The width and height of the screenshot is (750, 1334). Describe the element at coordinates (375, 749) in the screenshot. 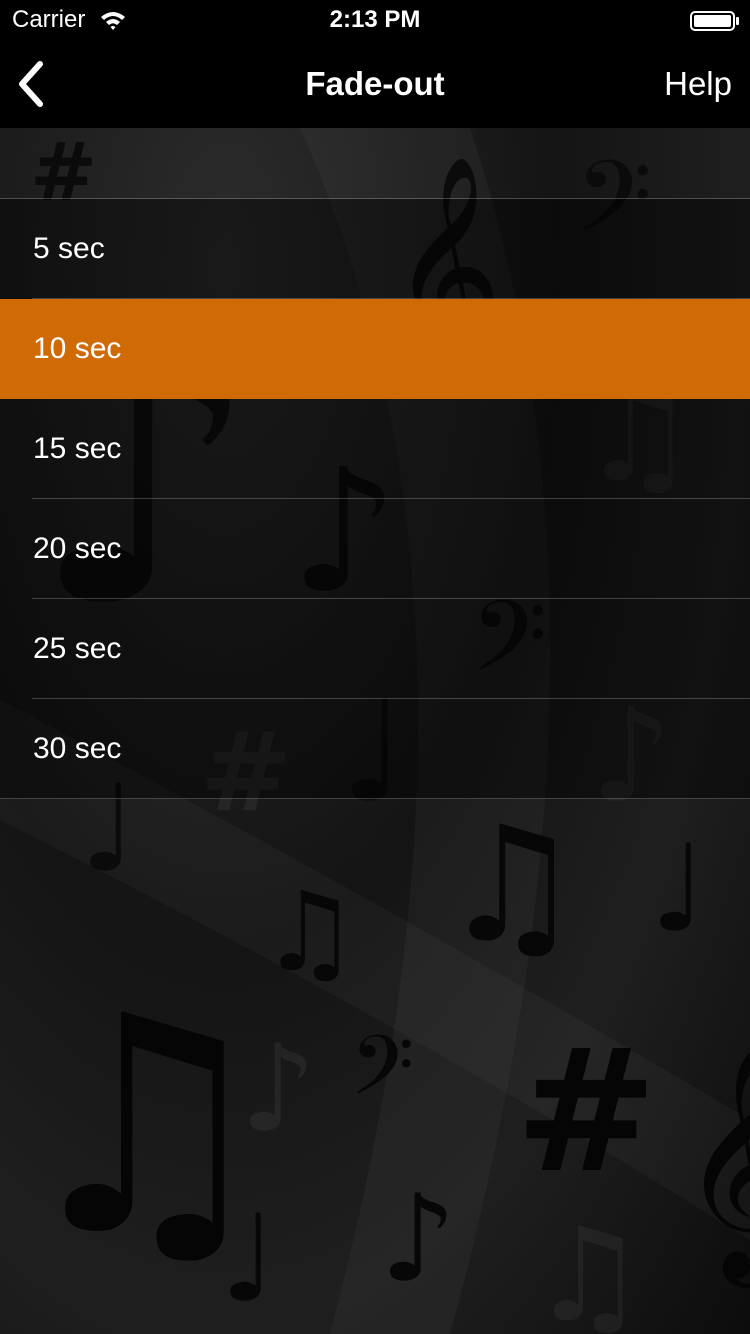

I see `fade-option-30-sec: 30 sec` at that location.